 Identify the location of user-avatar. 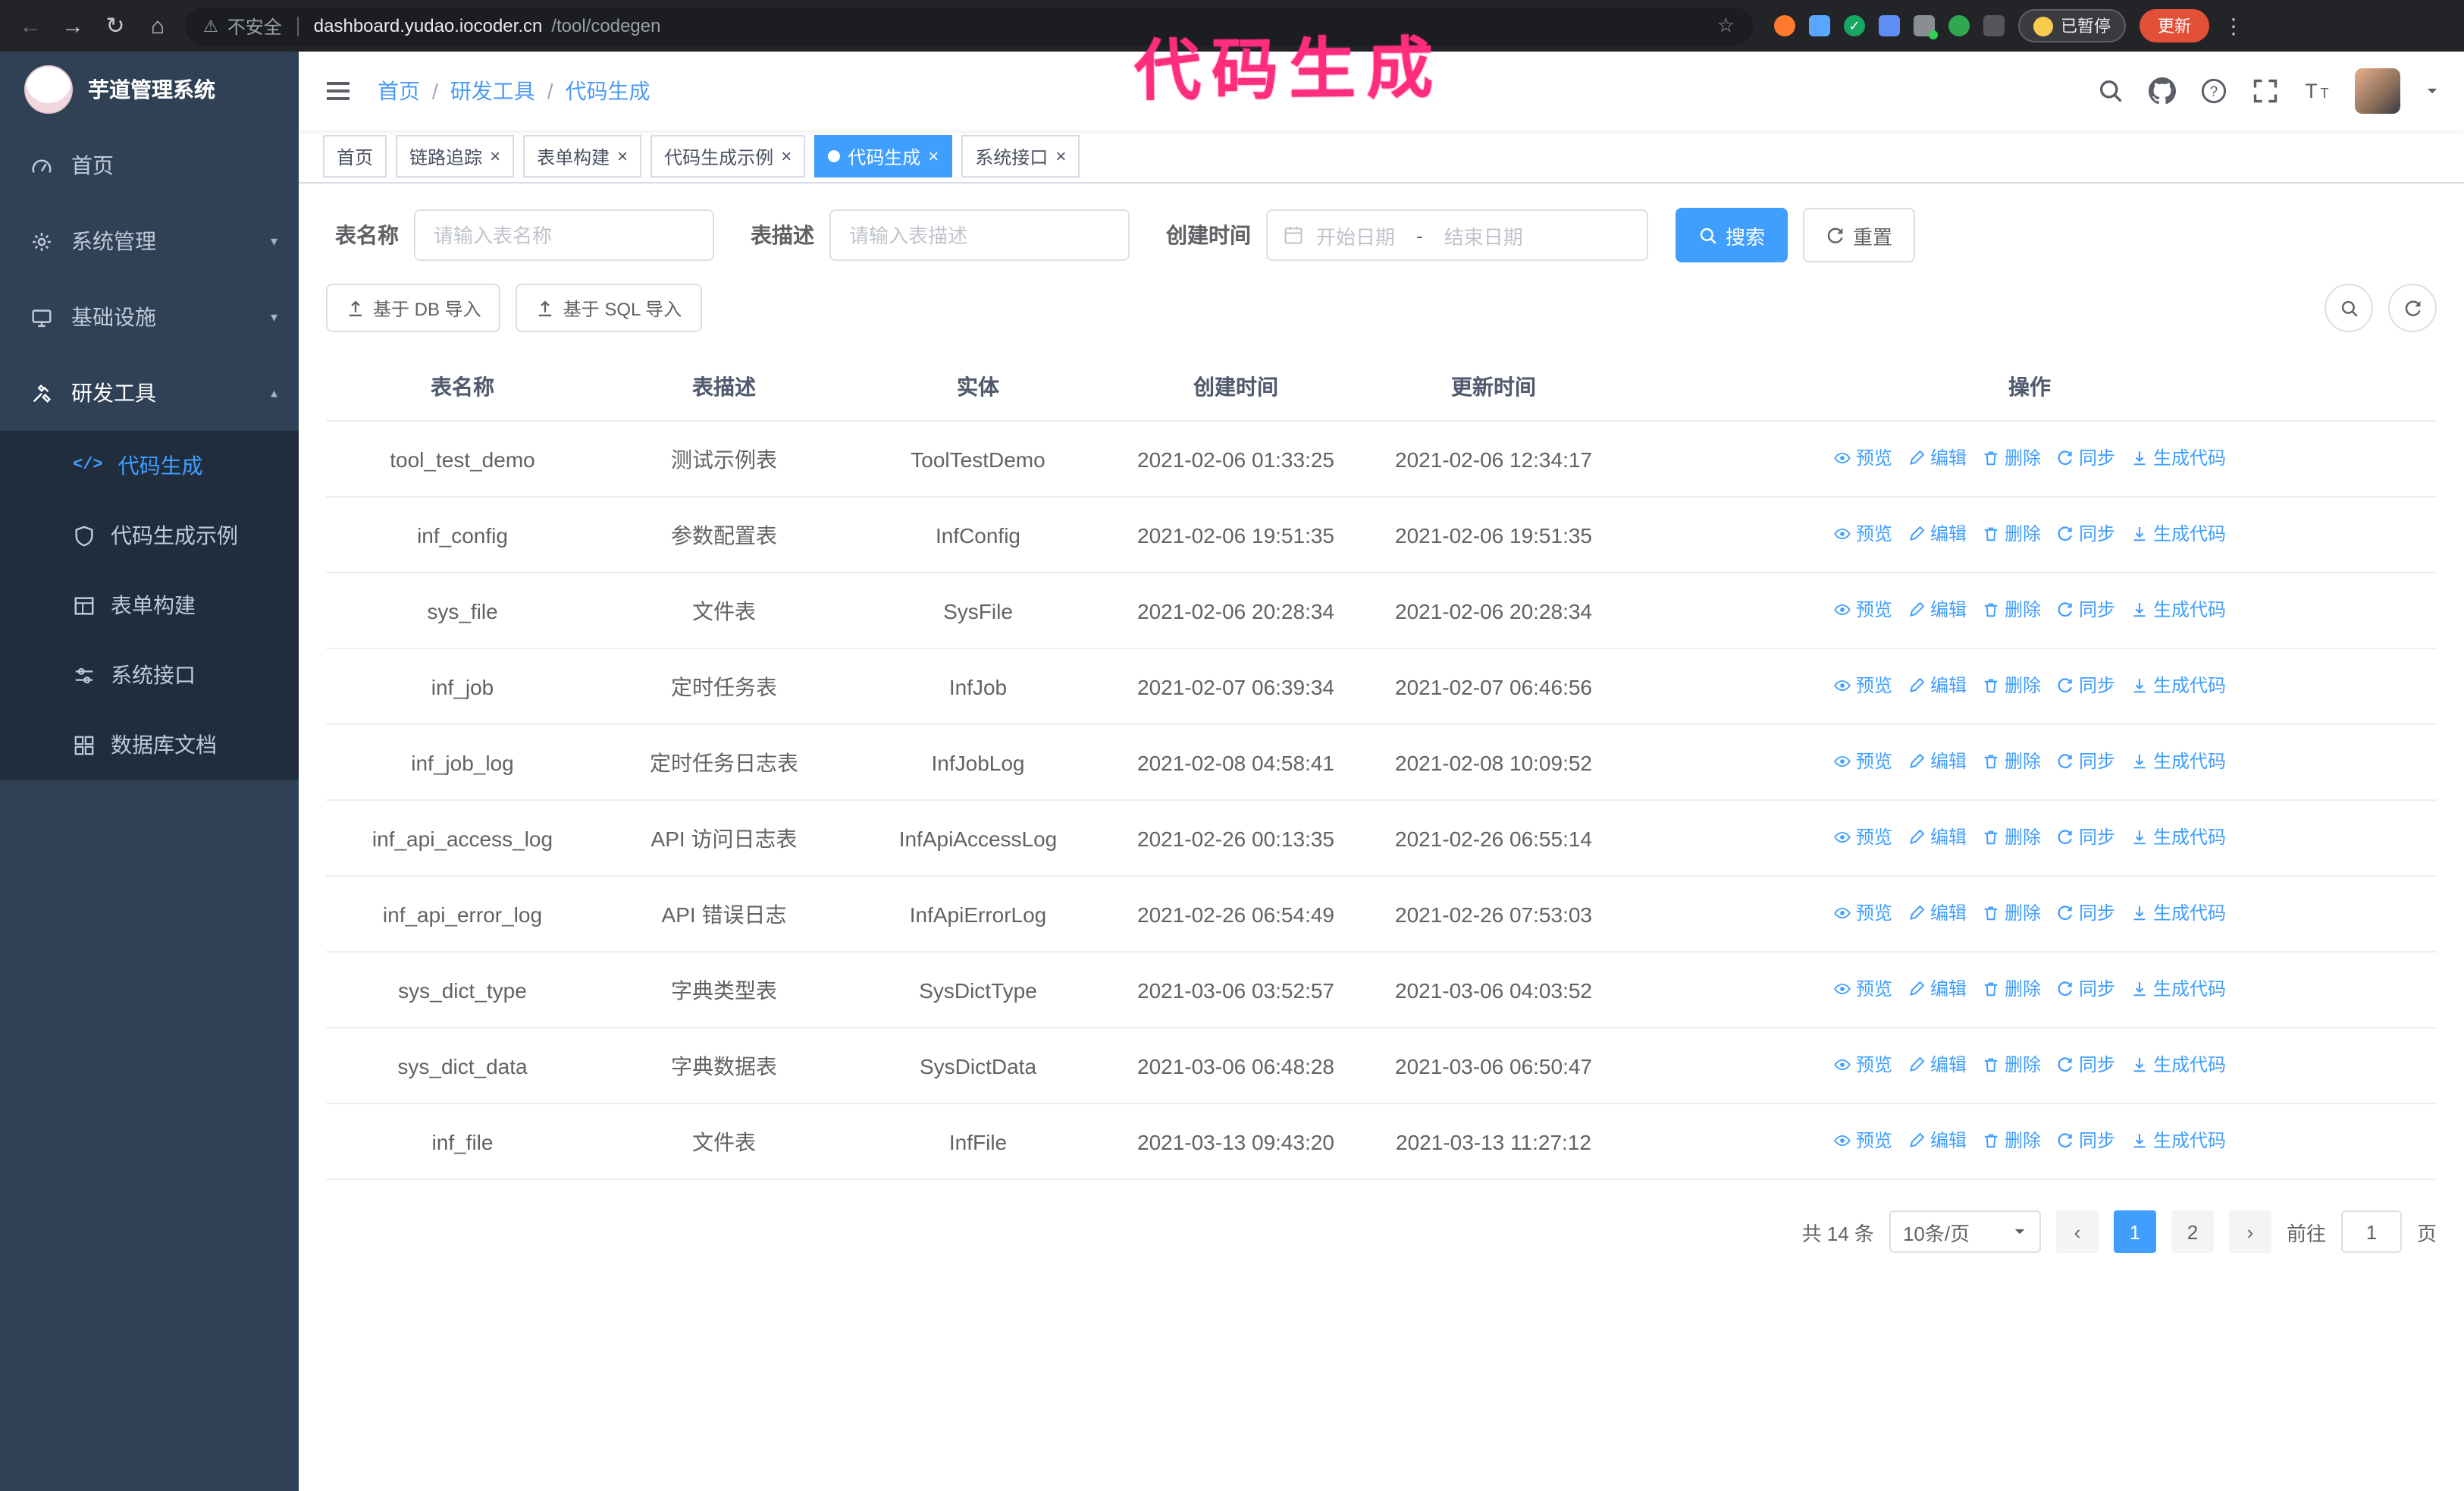
(2377, 91).